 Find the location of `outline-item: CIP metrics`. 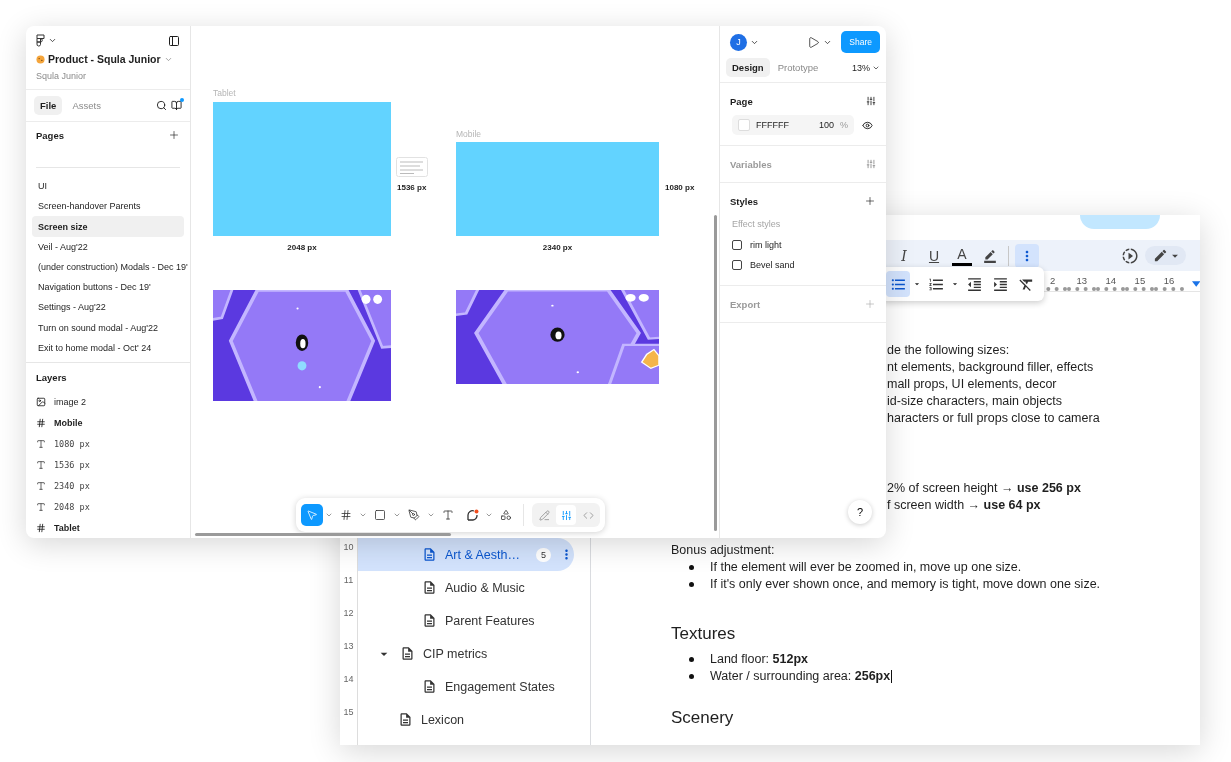

outline-item: CIP metrics is located at coordinates (465, 653).